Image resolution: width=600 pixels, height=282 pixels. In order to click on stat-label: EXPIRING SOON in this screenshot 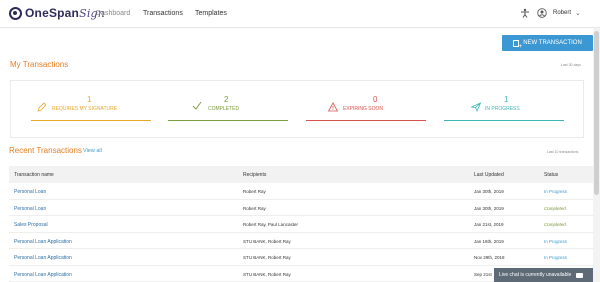, I will do `click(363, 109)`.